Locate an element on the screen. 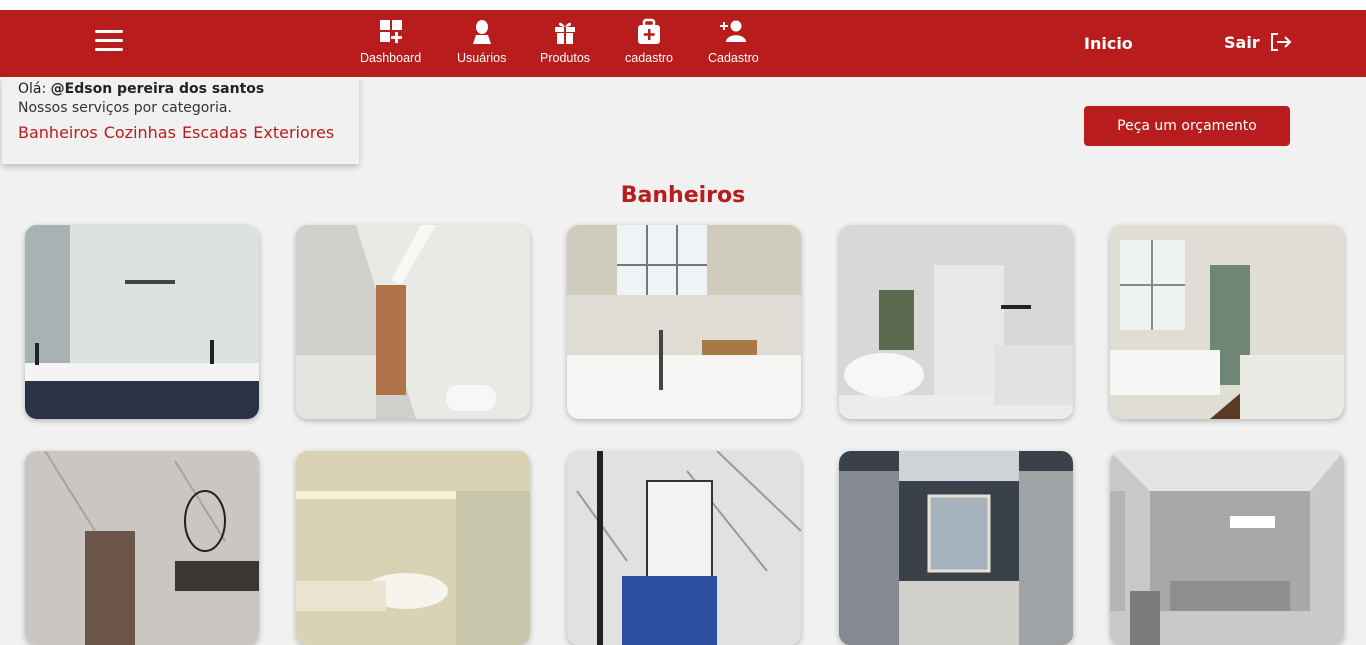  nav-cadastro-produto: cadastro is located at coordinates (649, 41).